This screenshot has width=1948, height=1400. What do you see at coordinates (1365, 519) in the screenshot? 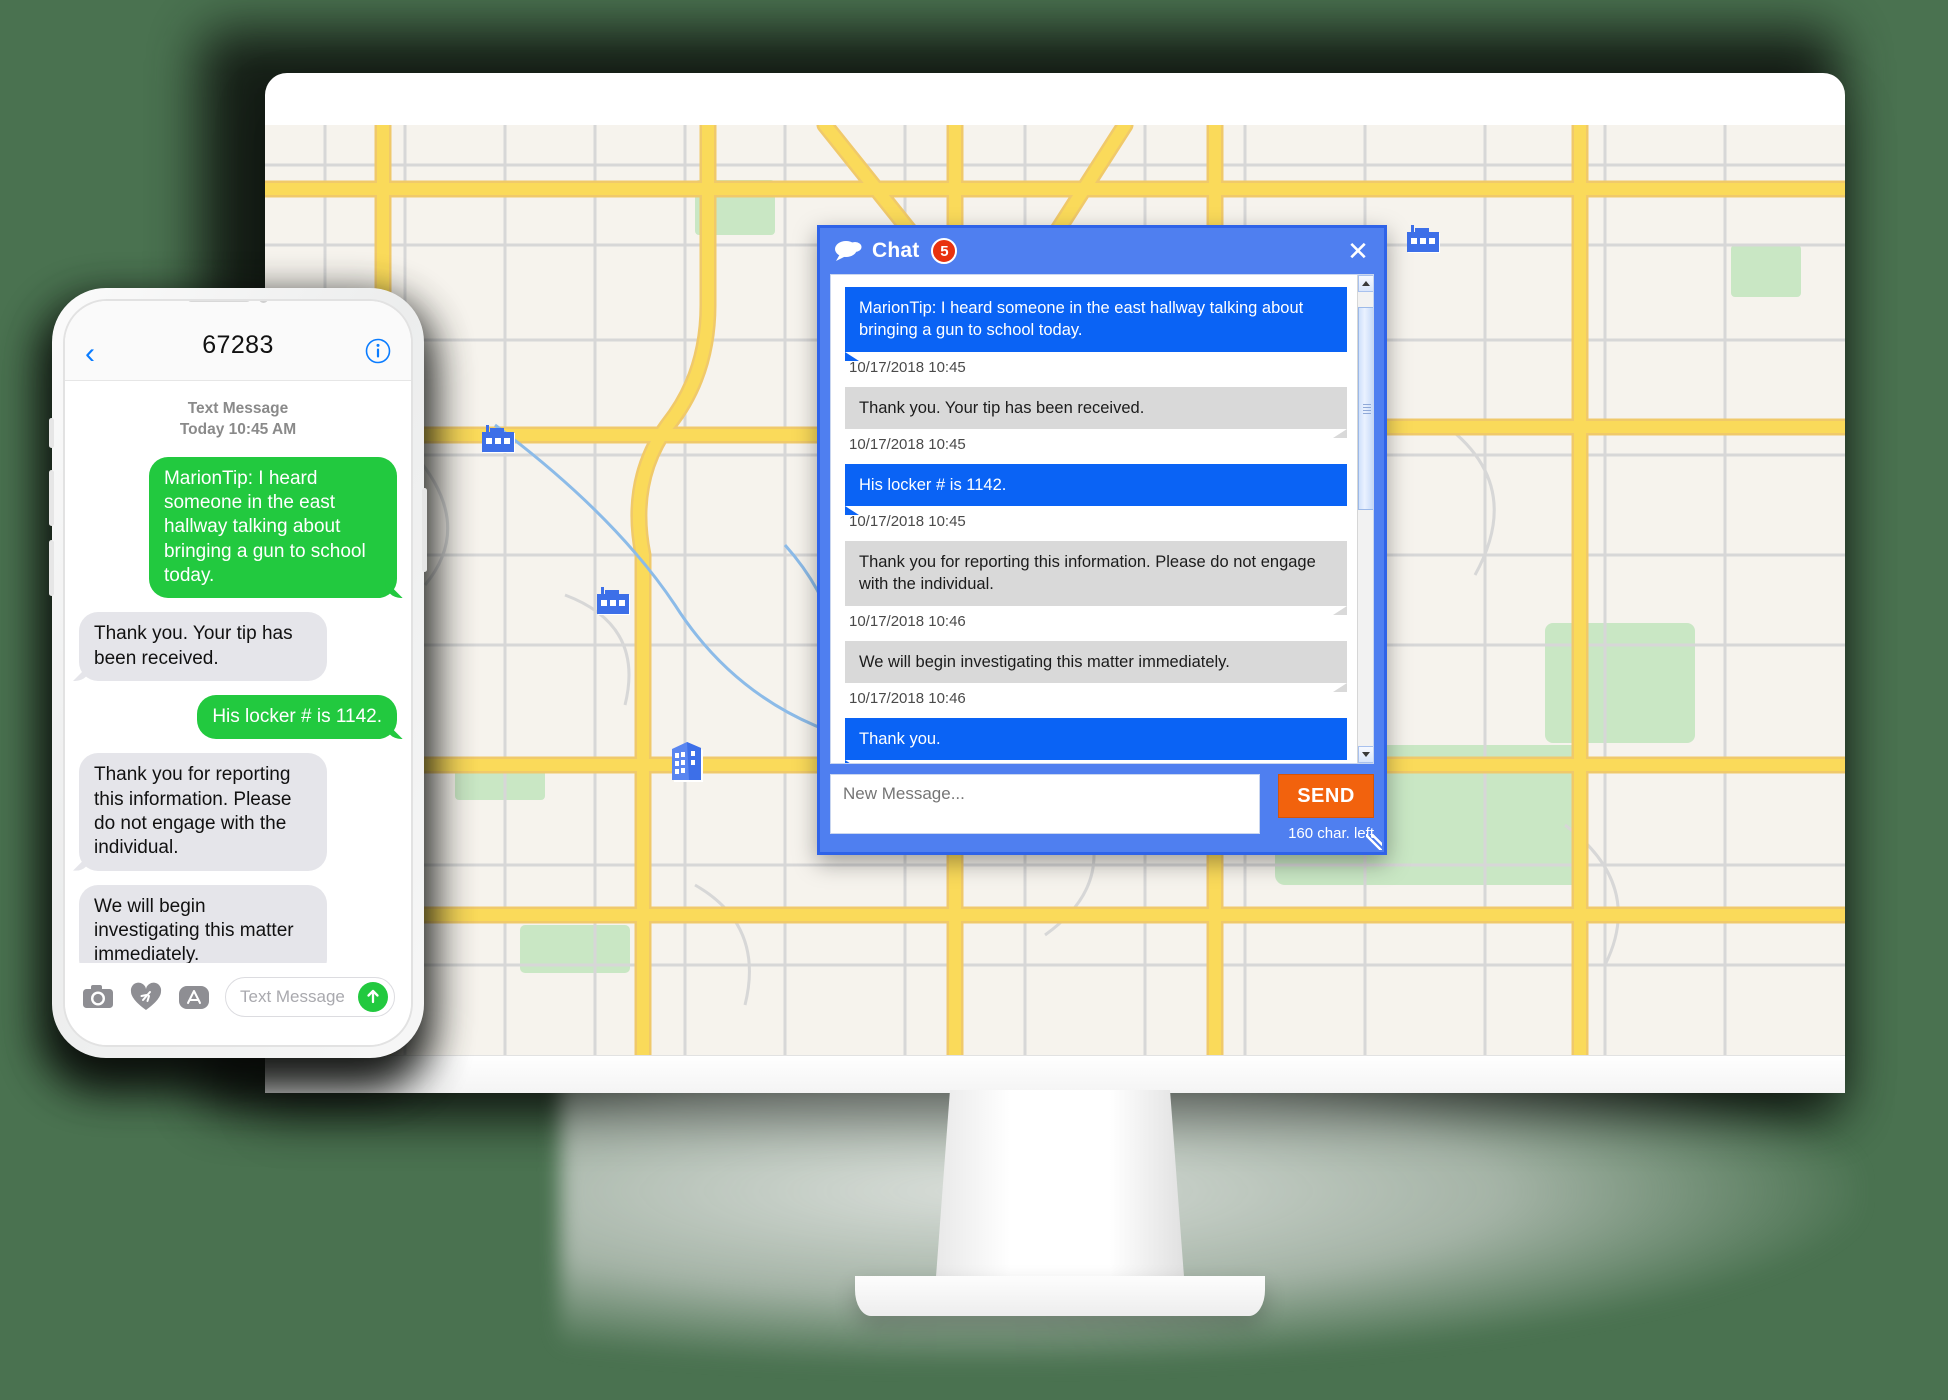
I see `chat-scrollbar` at bounding box center [1365, 519].